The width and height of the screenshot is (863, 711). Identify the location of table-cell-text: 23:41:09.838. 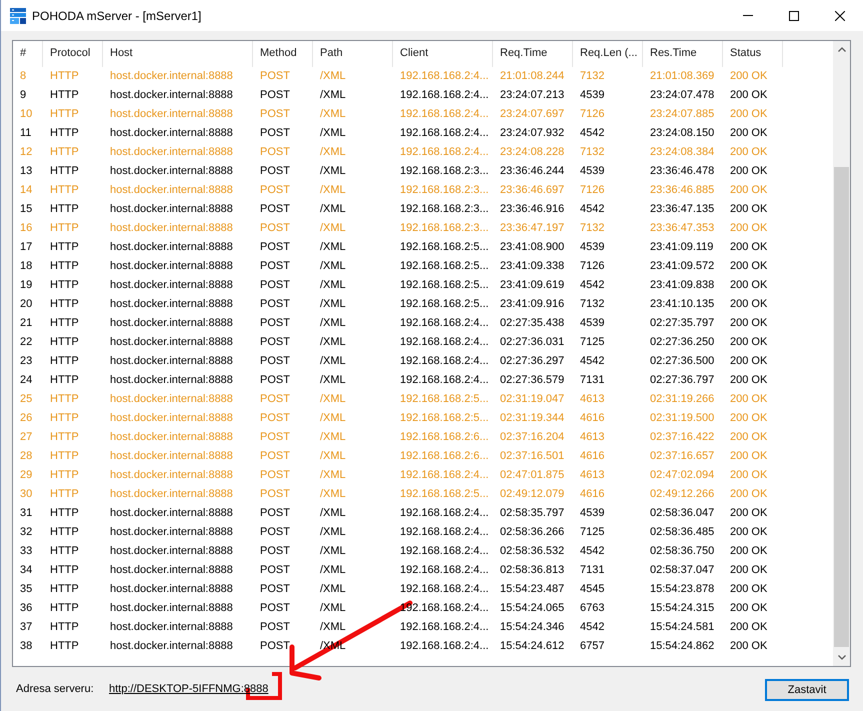
(682, 285).